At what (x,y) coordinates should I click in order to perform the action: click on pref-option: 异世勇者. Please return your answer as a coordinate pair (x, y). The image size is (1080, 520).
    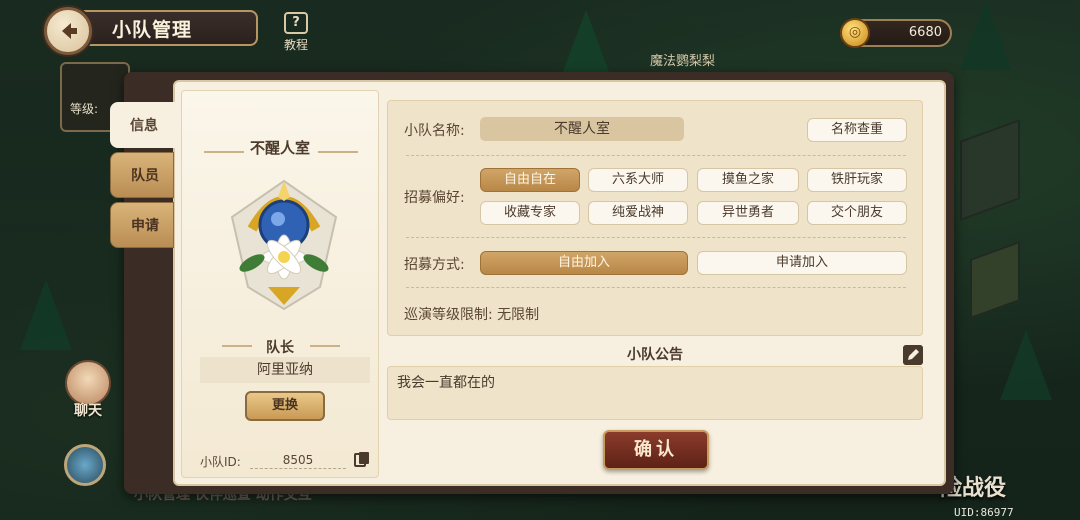
    Looking at the image, I should click on (748, 213).